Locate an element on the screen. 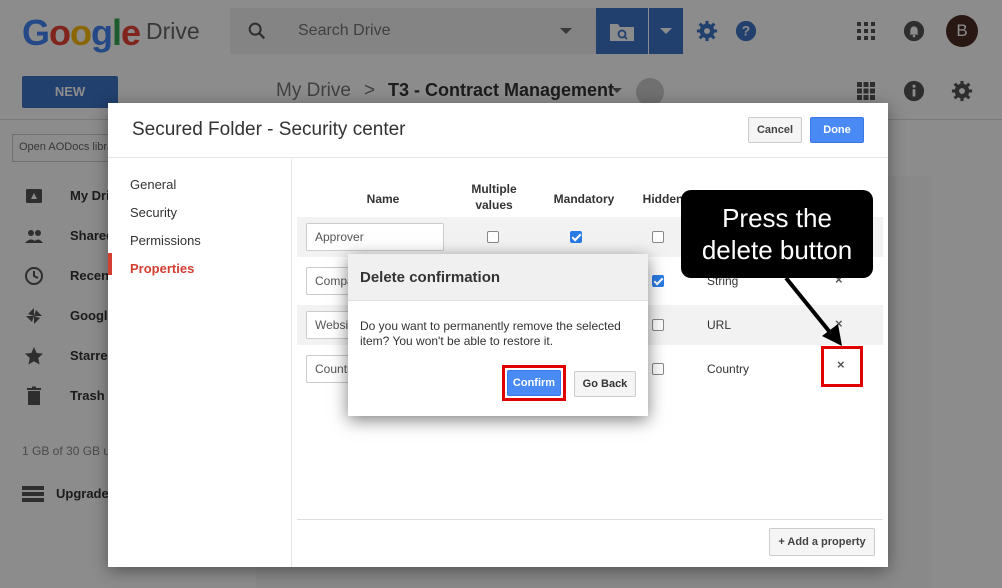 Image resolution: width=1002 pixels, height=588 pixels. property-type: Country is located at coordinates (728, 369).